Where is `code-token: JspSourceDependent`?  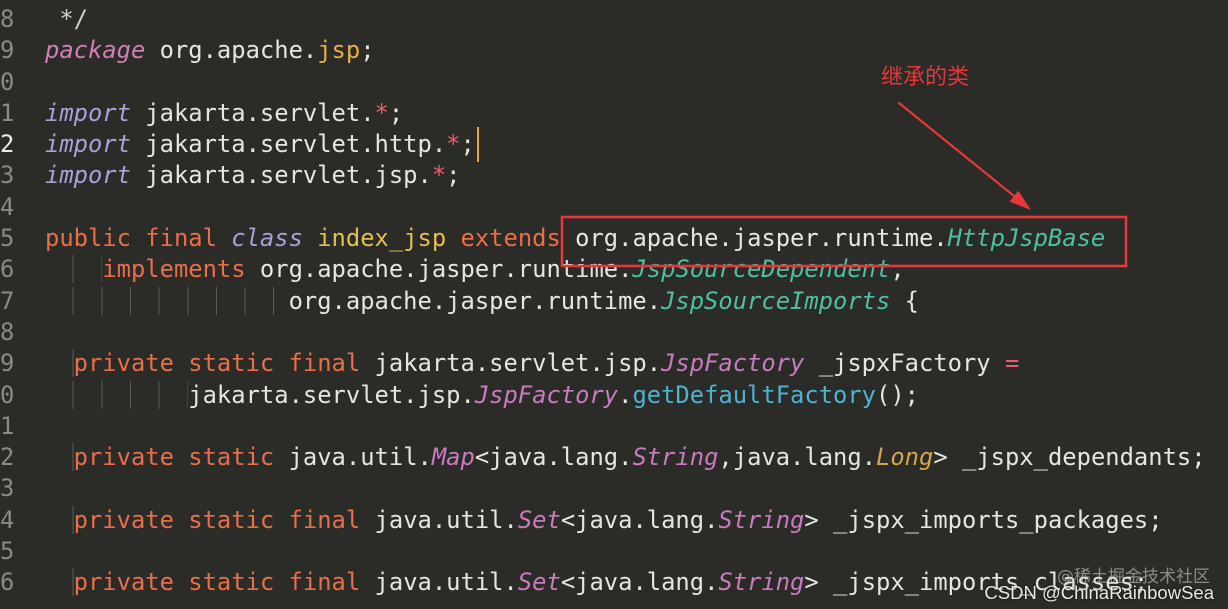 code-token: JspSourceDependent is located at coordinates (761, 269).